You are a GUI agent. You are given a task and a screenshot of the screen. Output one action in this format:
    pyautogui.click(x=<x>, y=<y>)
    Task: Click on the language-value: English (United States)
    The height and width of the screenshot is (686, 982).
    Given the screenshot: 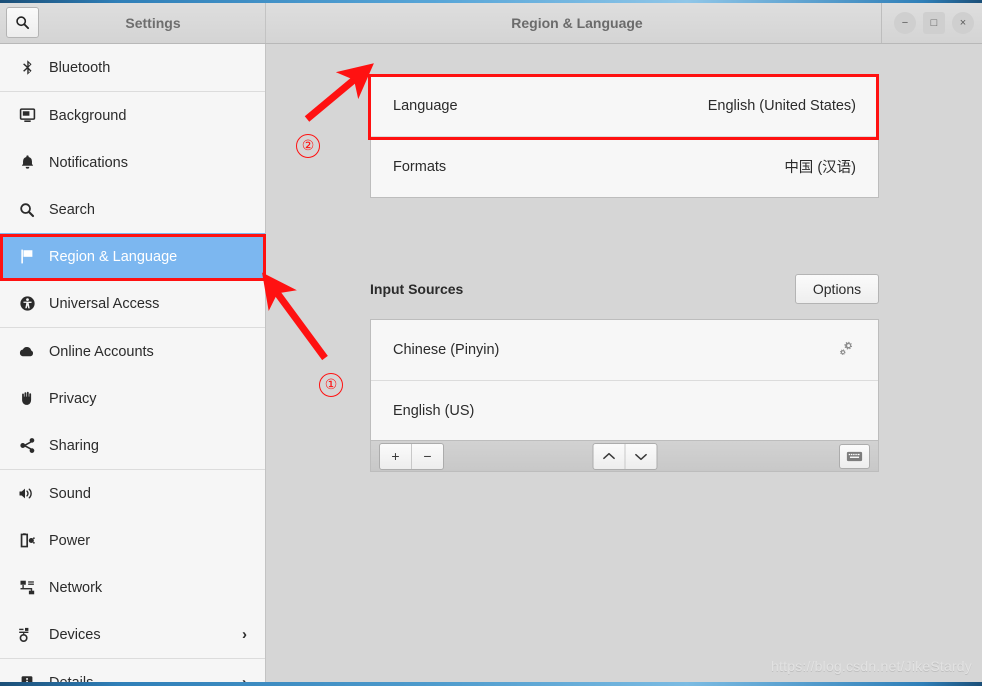 What is the action you would take?
    pyautogui.click(x=781, y=106)
    